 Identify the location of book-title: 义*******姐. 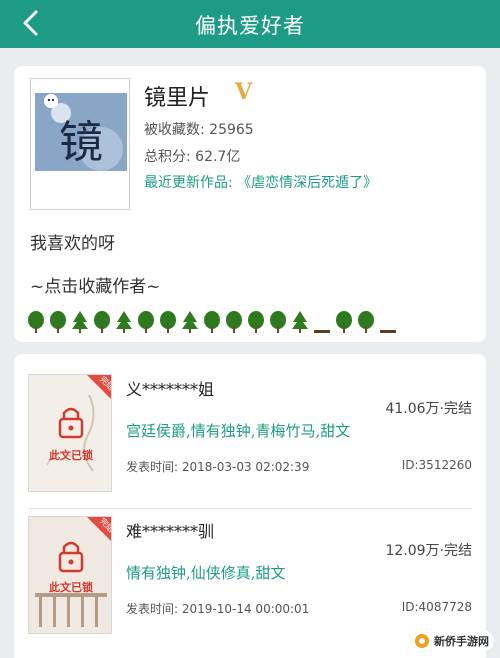
(170, 388).